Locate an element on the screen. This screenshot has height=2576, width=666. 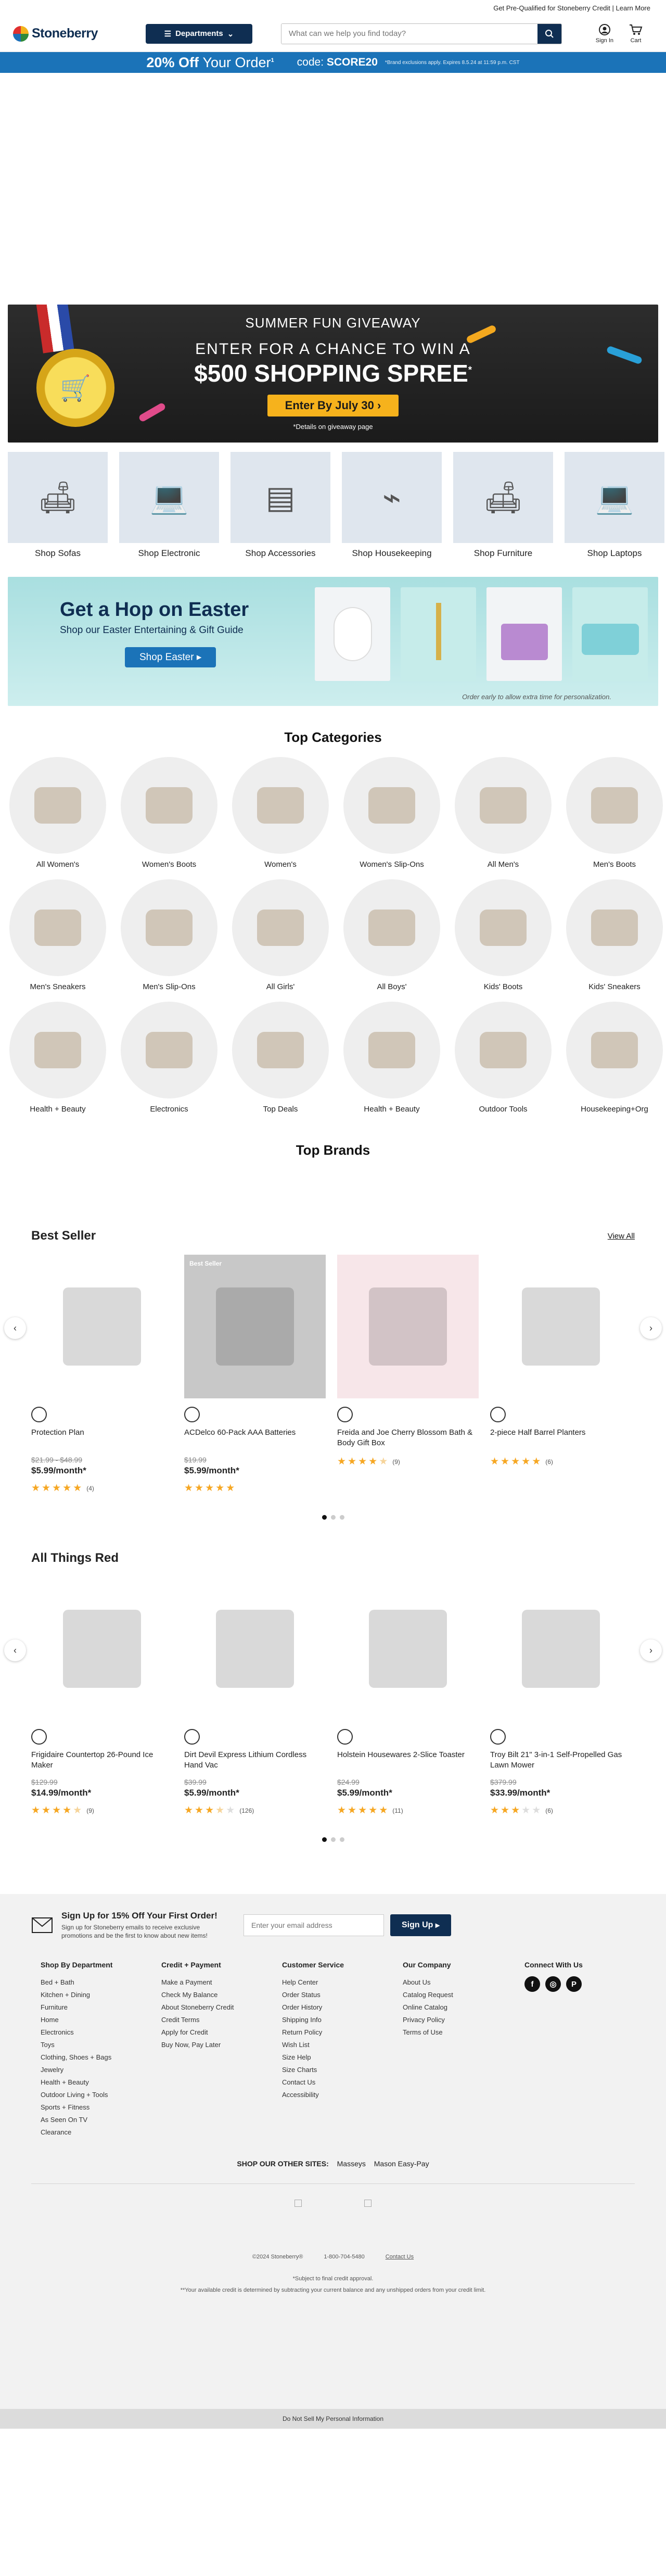
footer-link: Jewelry is located at coordinates (101, 2070).